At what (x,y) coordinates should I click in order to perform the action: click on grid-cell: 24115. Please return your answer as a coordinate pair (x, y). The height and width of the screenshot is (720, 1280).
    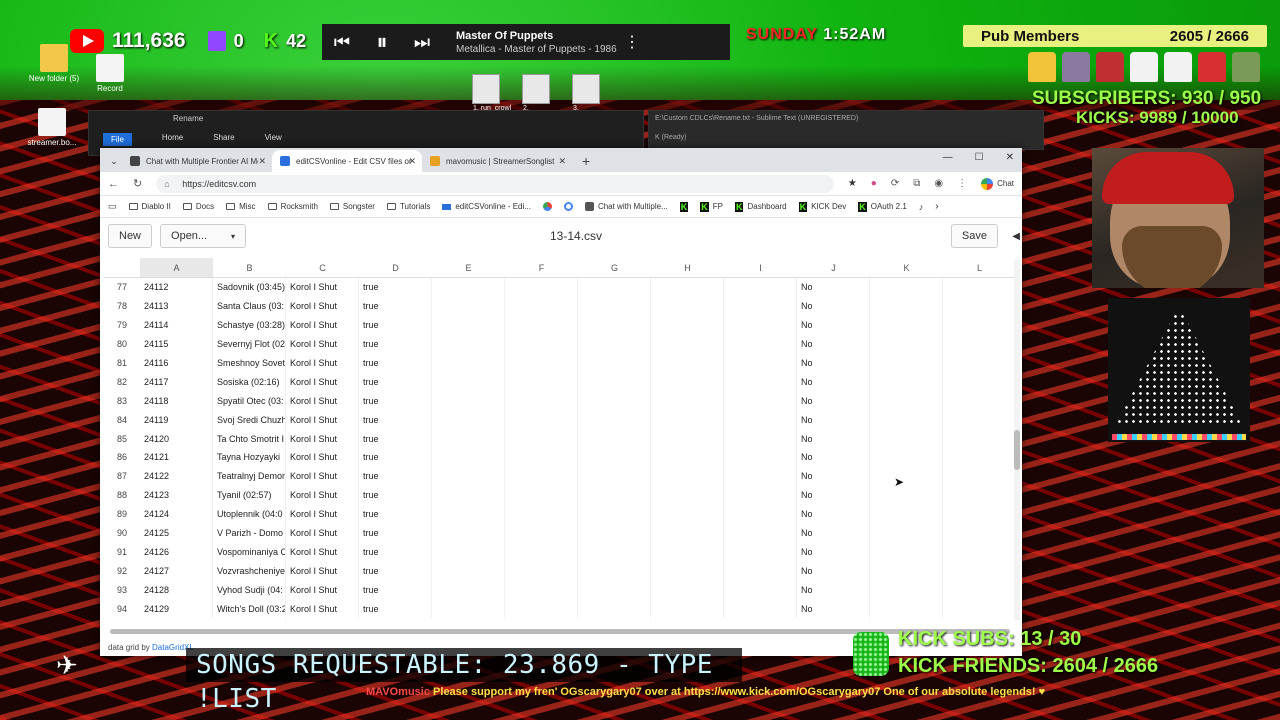
    Looking at the image, I should click on (176, 344).